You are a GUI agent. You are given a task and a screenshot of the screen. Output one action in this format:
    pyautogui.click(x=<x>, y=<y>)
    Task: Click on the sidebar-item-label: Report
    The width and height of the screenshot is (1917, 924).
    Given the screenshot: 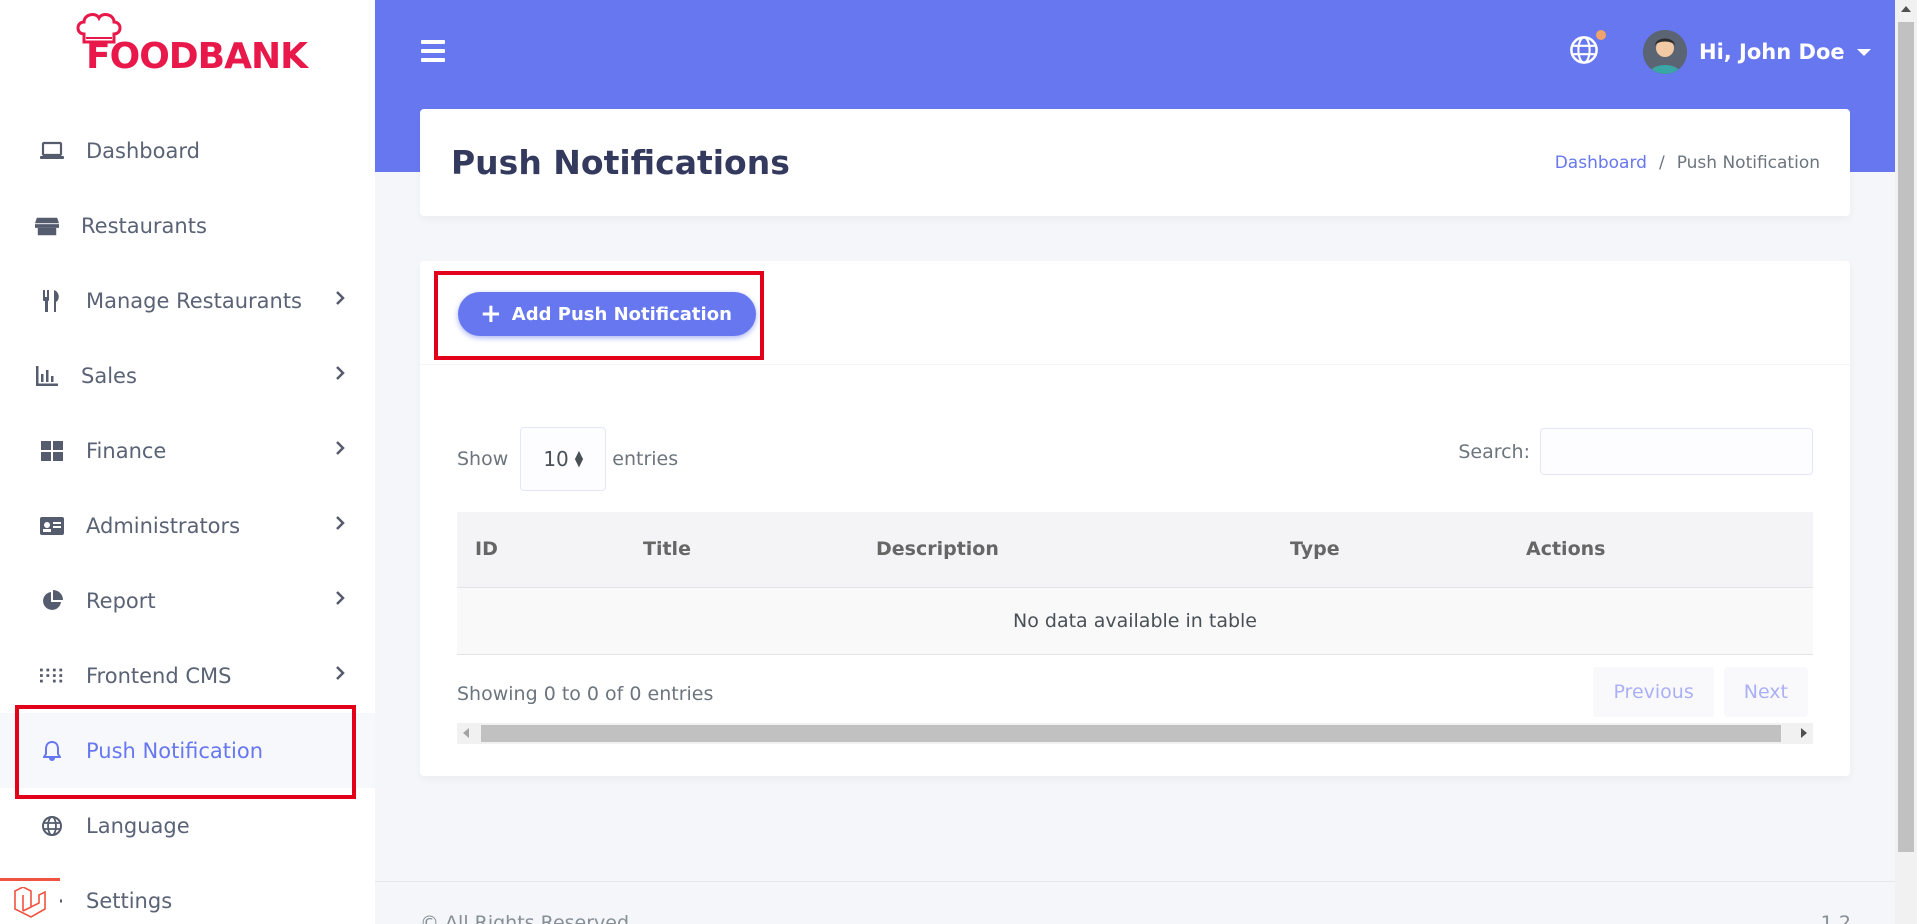 What is the action you would take?
    pyautogui.click(x=121, y=600)
    